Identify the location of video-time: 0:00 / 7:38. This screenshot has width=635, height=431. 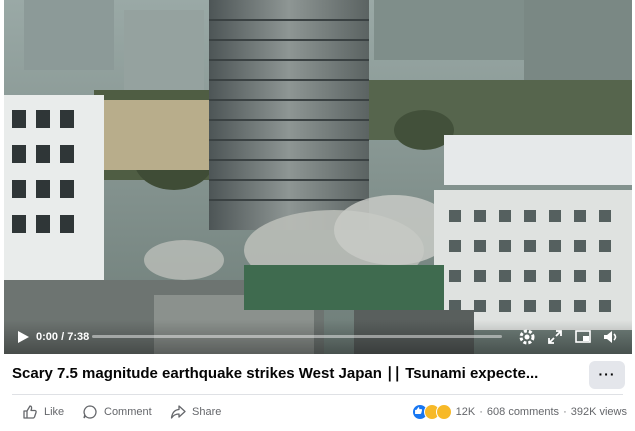
(62, 337).